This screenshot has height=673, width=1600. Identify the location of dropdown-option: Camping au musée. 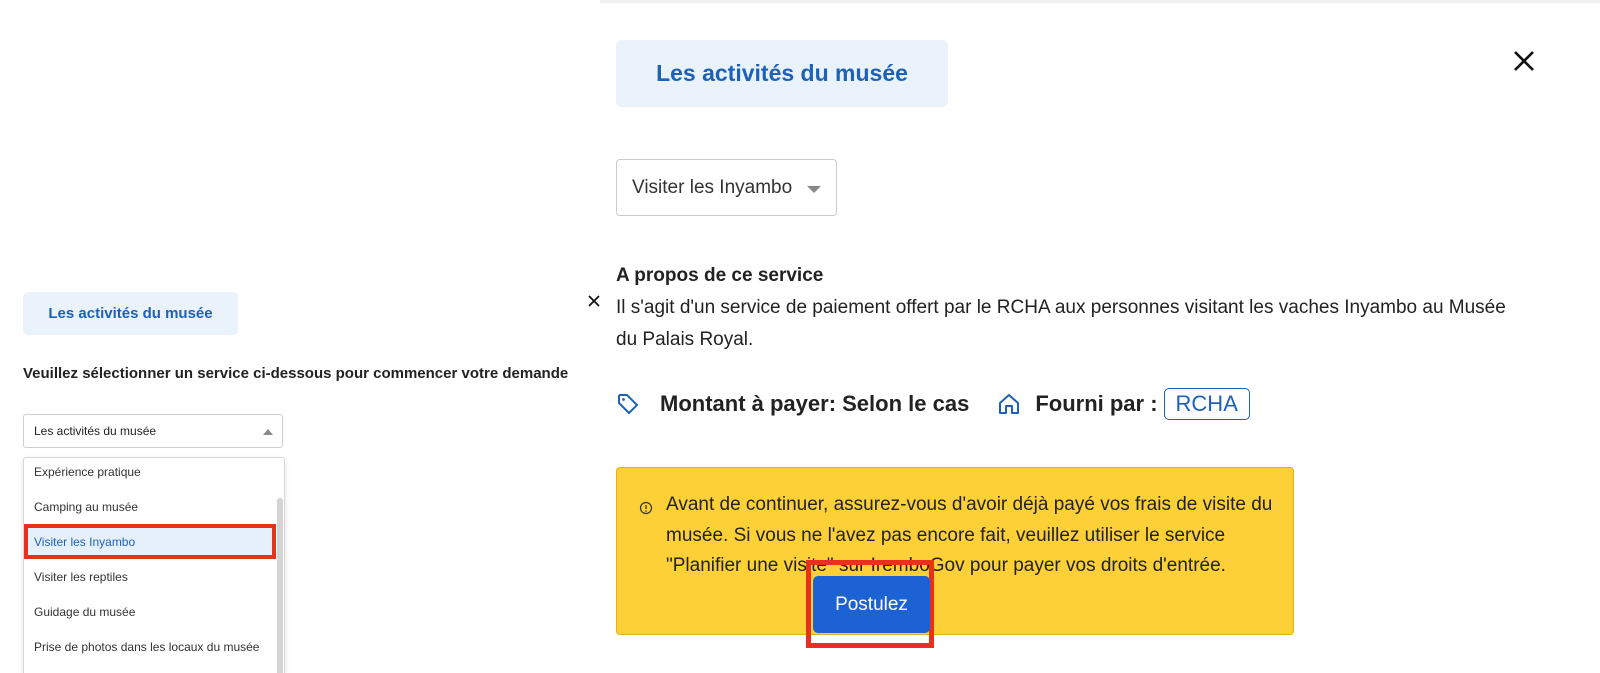
(150, 506).